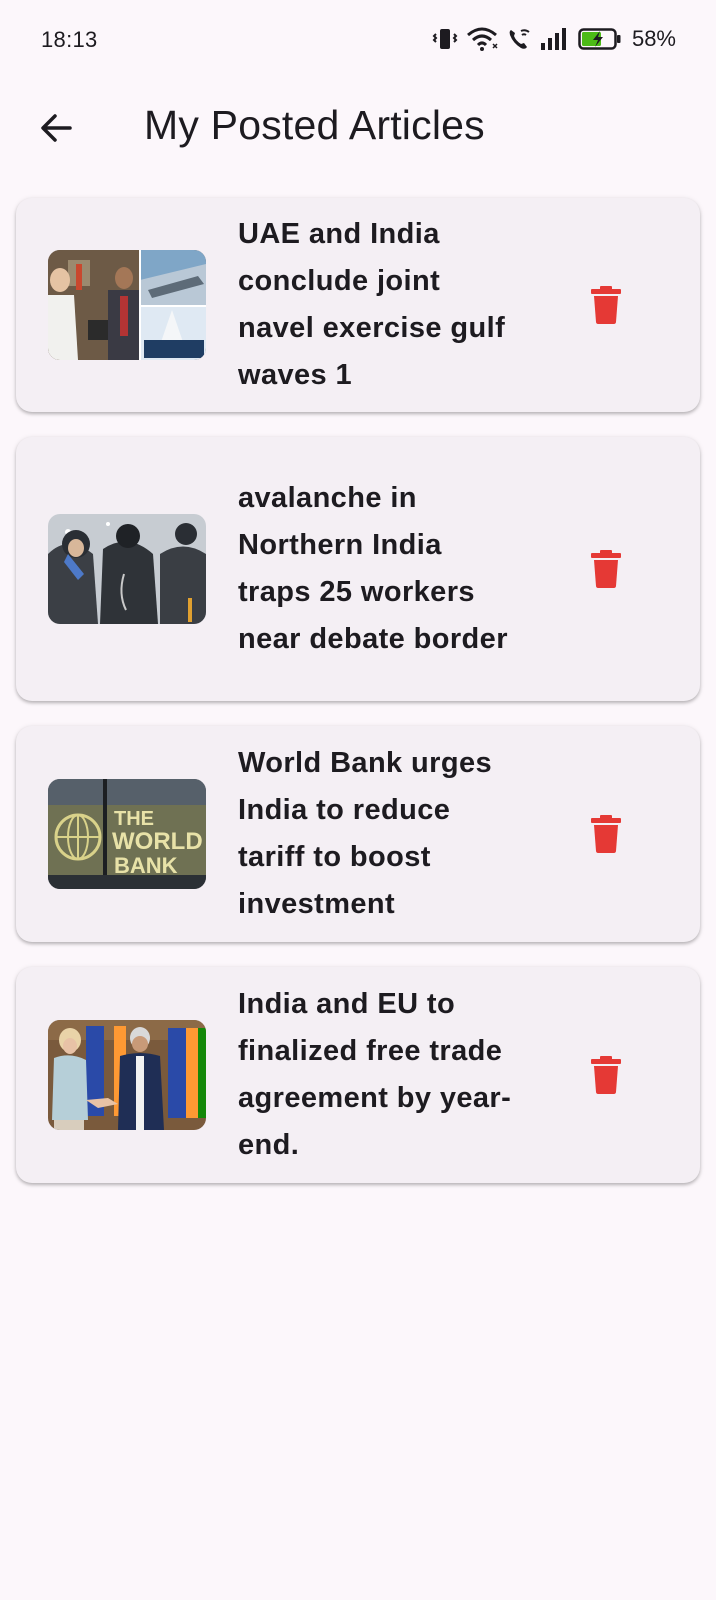  Describe the element at coordinates (134, 819) in the screenshot. I see `thumbnail-text-the: THE` at that location.